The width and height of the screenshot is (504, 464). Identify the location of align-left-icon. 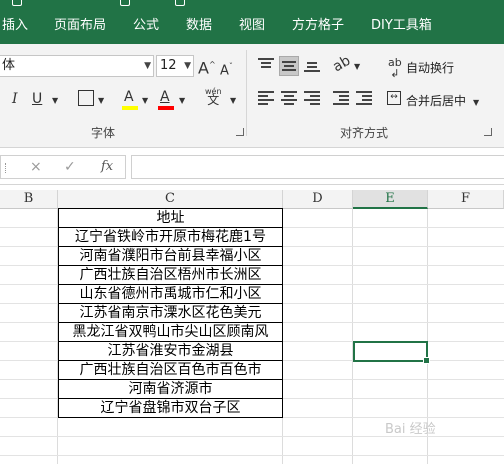
(266, 98).